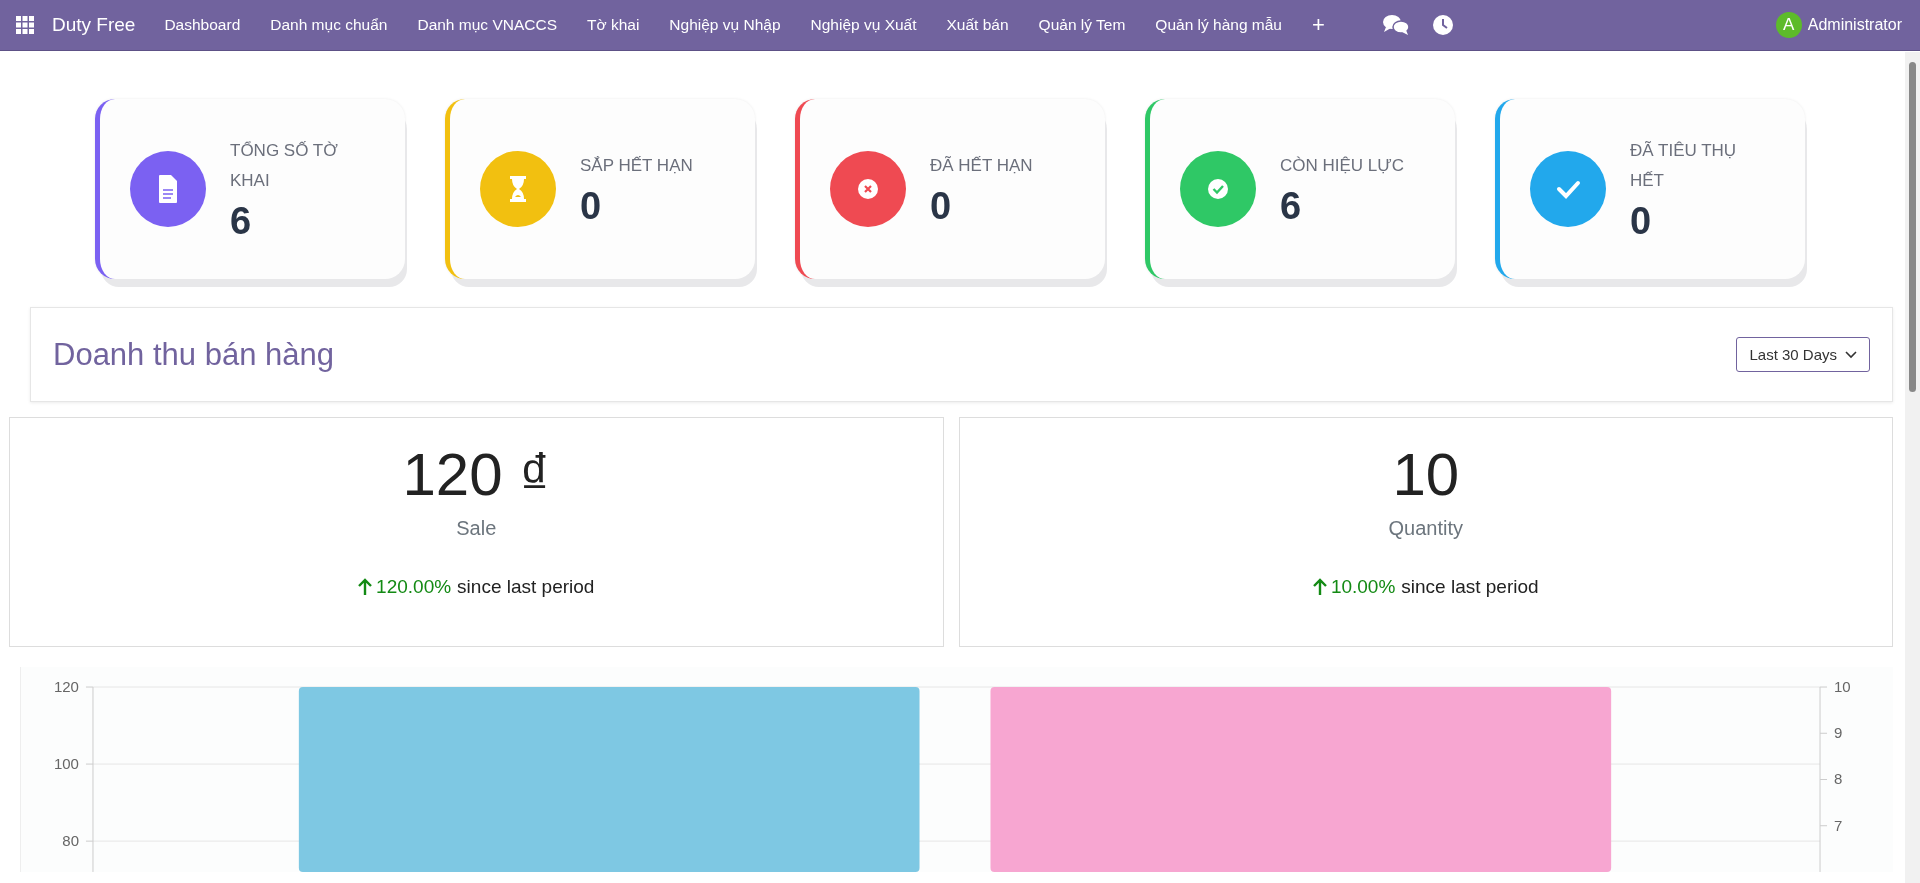 This screenshot has width=1920, height=883. Describe the element at coordinates (1363, 587) in the screenshot. I see `change-percent: 10.00%` at that location.